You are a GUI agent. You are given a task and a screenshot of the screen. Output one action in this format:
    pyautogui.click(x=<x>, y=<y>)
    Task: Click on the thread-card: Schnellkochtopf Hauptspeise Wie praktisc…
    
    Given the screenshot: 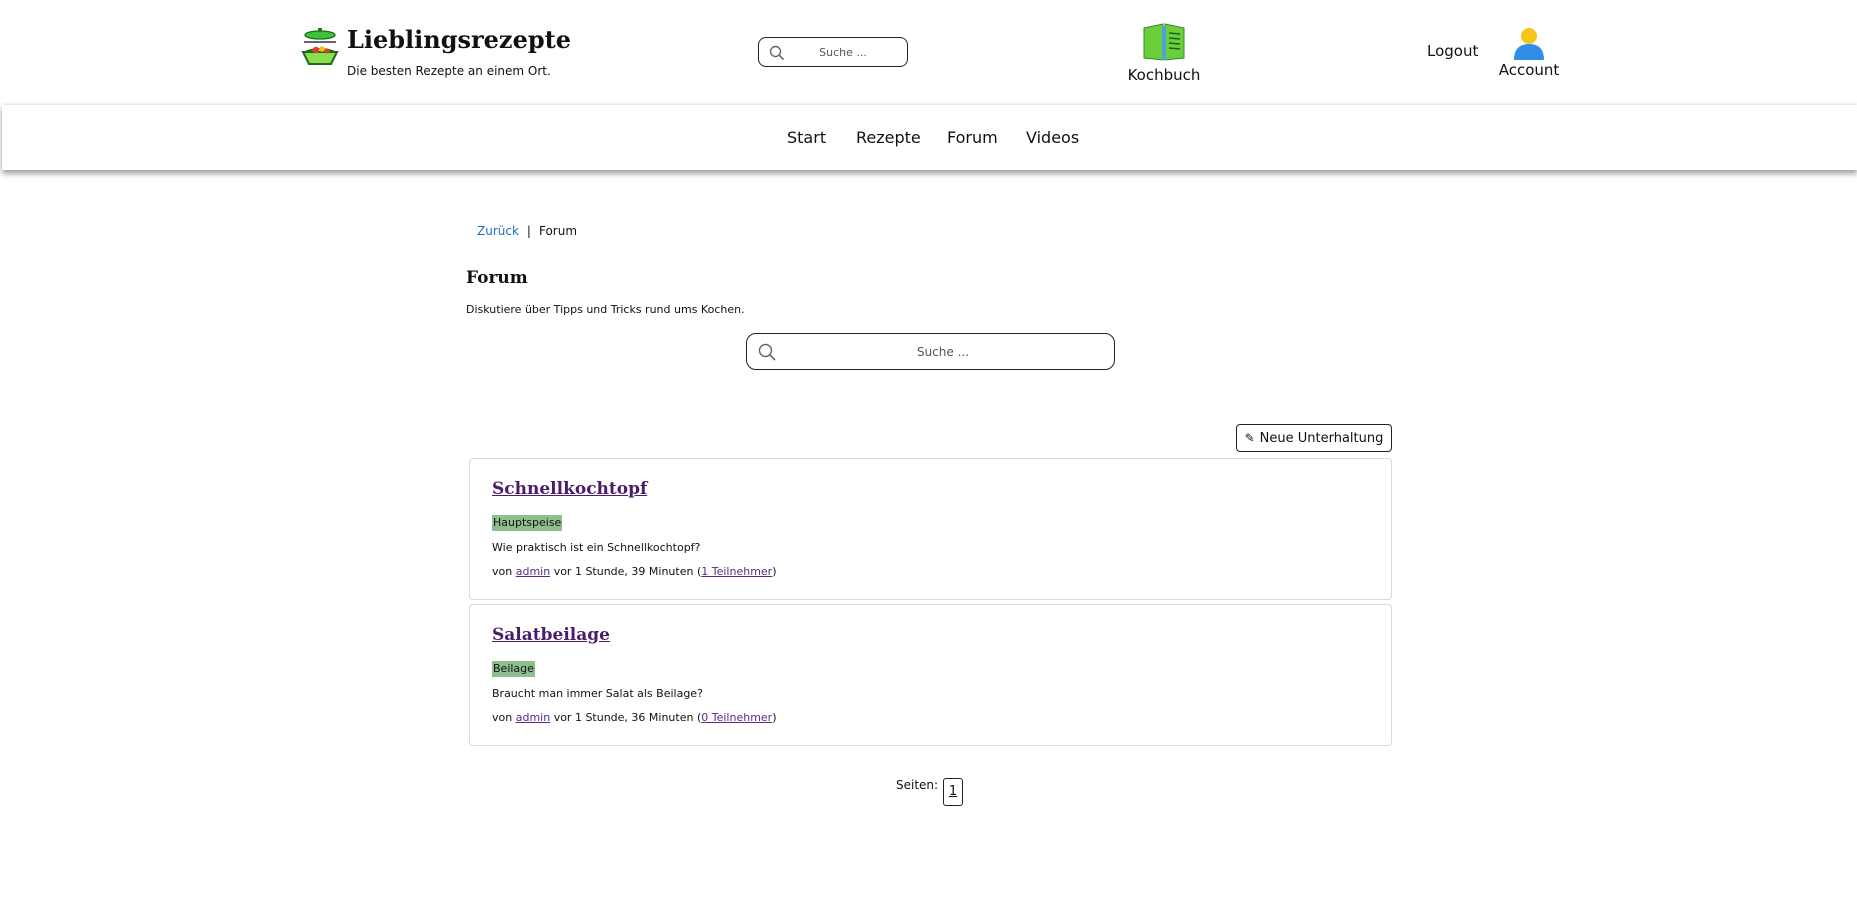 What is the action you would take?
    pyautogui.click(x=930, y=529)
    